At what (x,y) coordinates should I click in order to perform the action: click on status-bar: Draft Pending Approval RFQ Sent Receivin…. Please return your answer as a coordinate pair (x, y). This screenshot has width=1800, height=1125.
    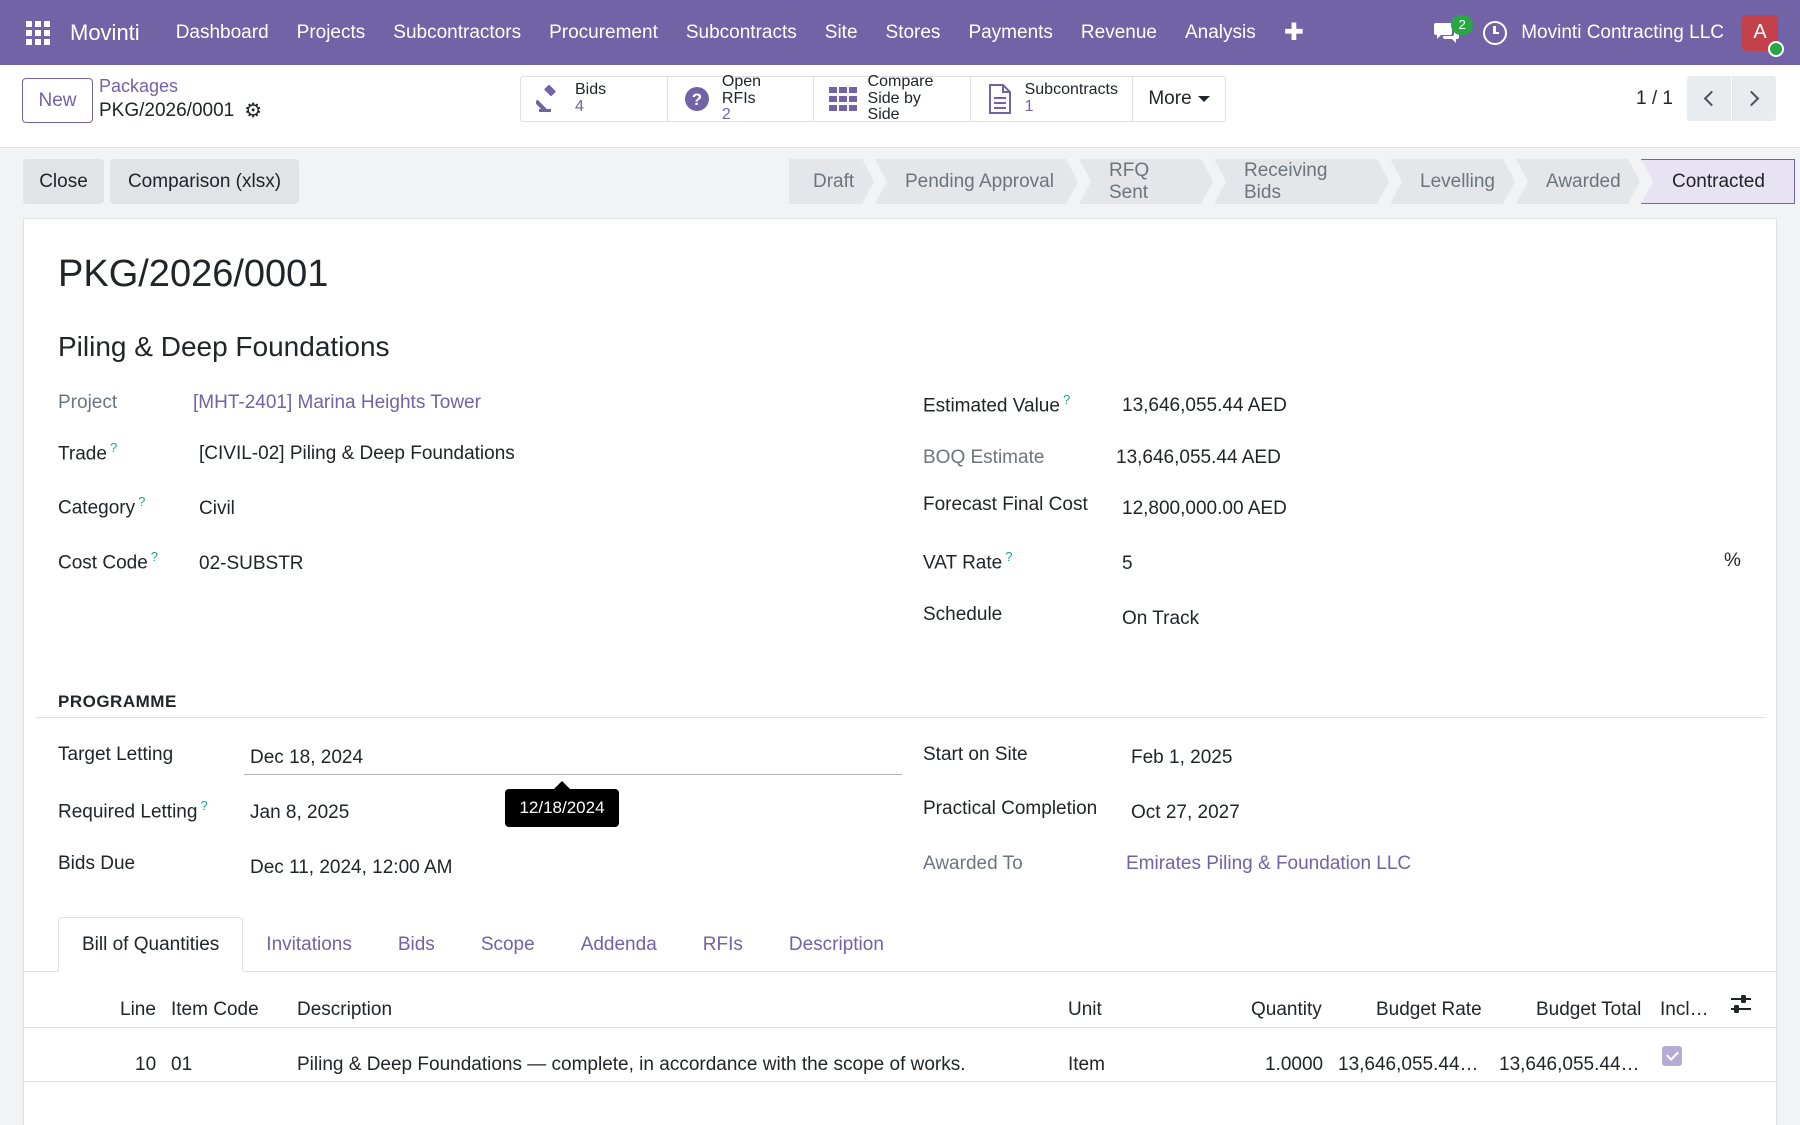
    Looking at the image, I should click on (1292, 181).